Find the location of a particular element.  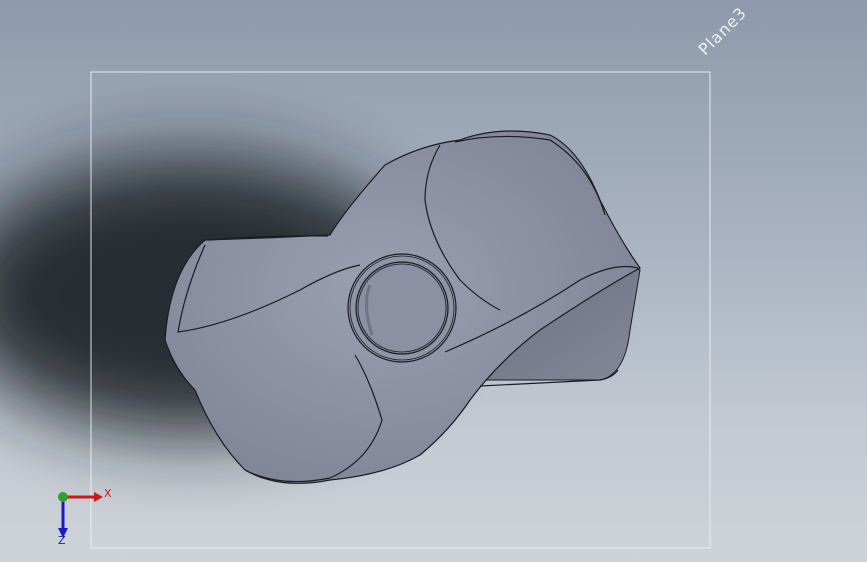

triad-z-label: Z is located at coordinates (62, 540).